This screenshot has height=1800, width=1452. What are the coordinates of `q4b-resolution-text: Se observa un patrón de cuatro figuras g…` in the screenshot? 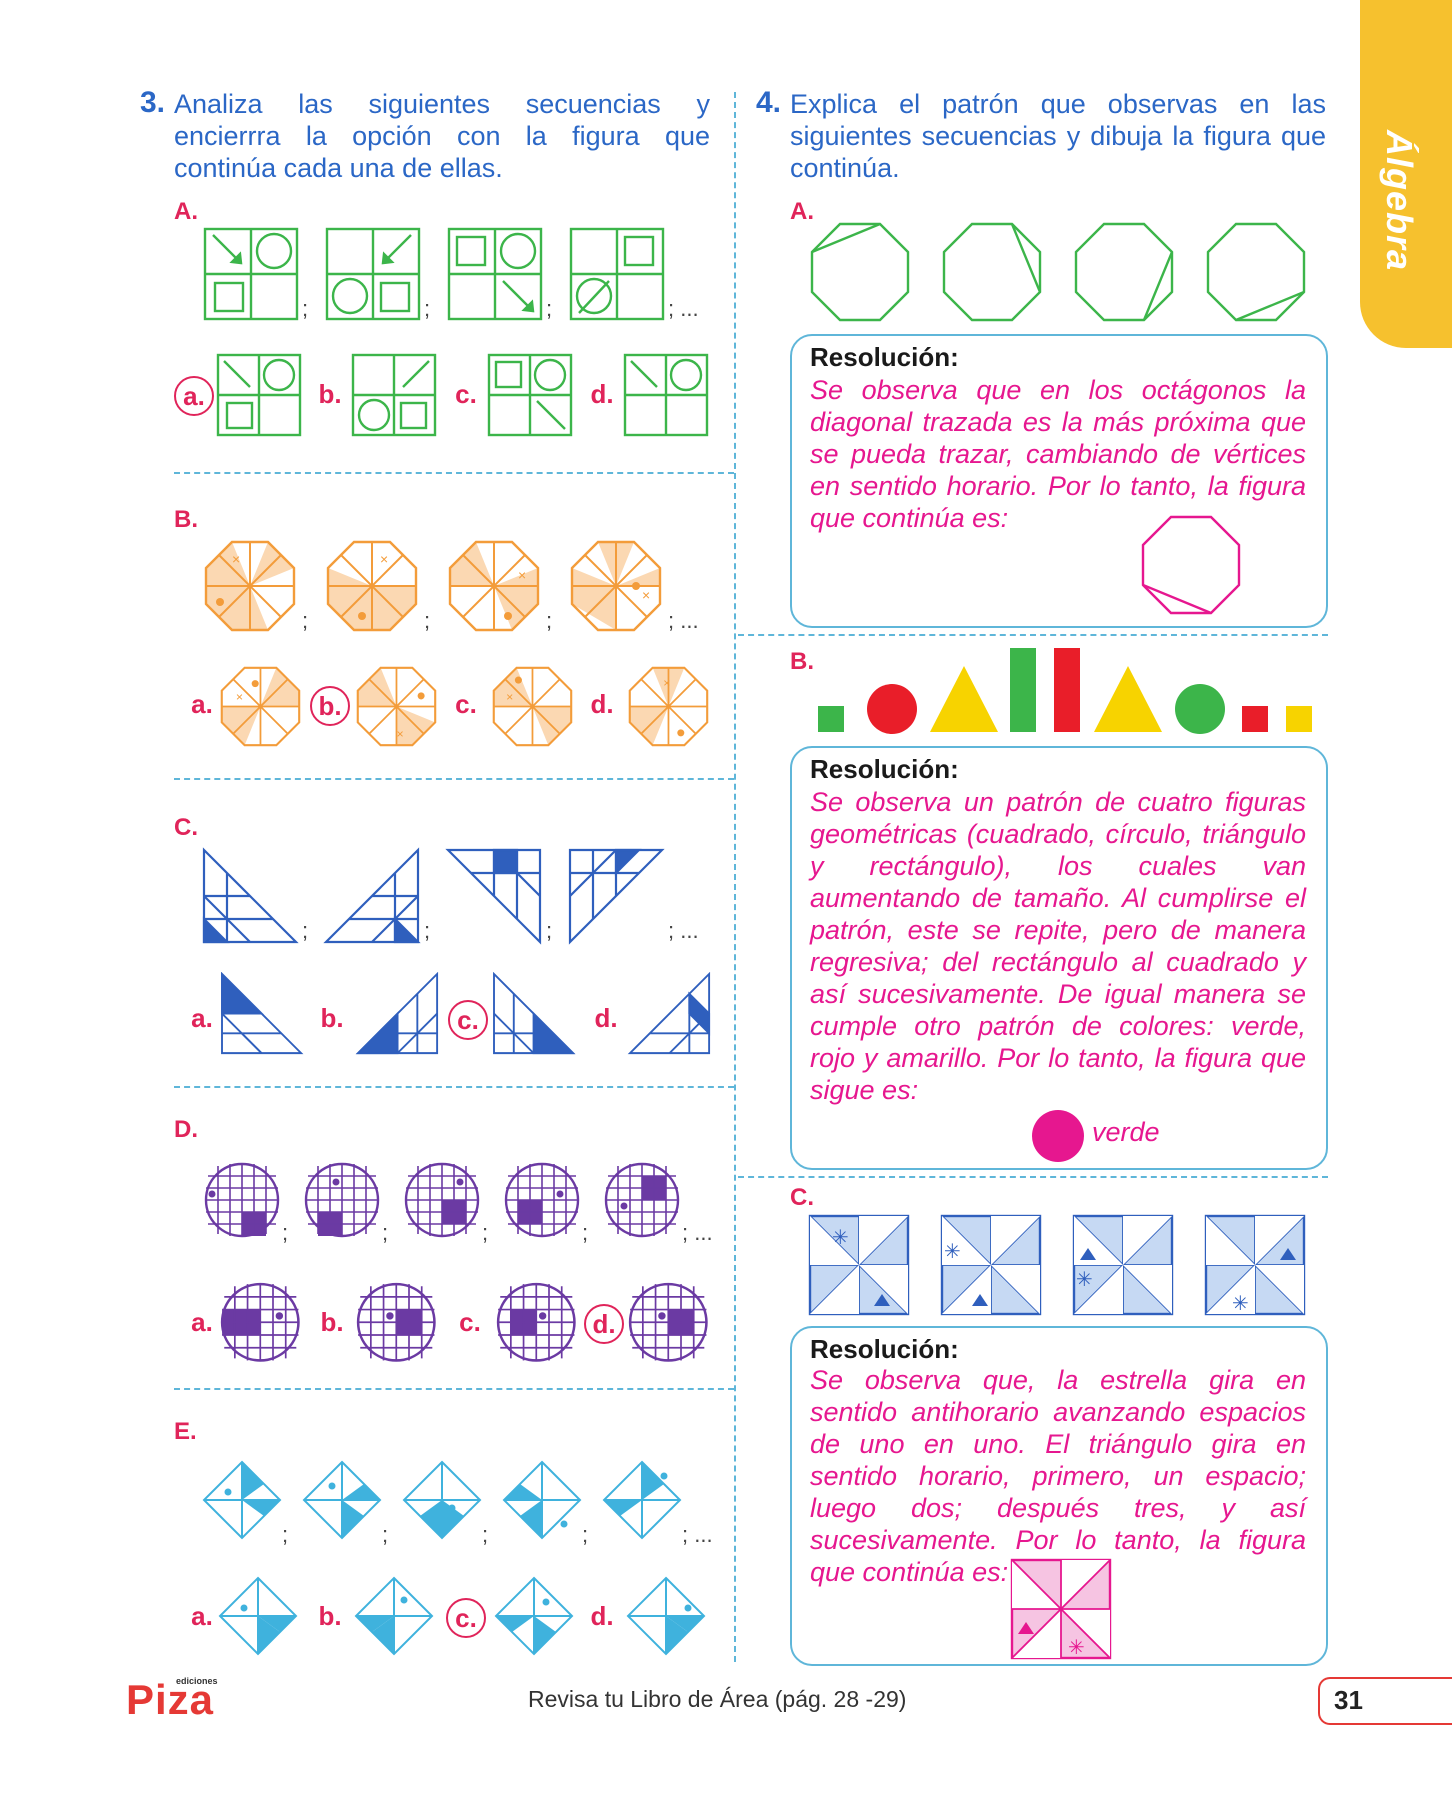 It's located at (1058, 946).